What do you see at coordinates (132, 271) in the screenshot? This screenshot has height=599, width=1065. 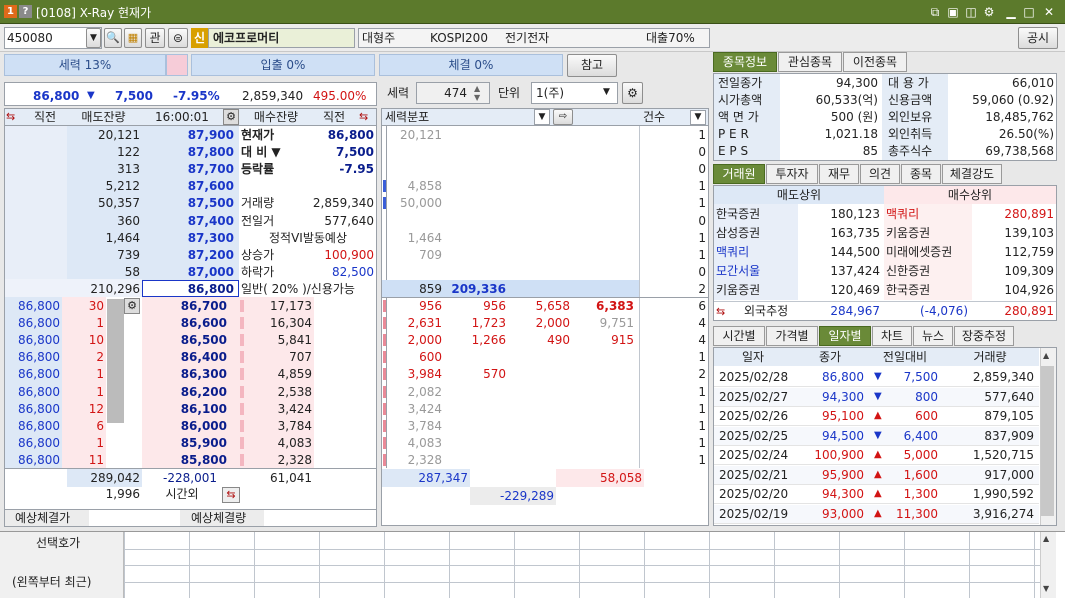 I see `sell-qty: 58` at bounding box center [132, 271].